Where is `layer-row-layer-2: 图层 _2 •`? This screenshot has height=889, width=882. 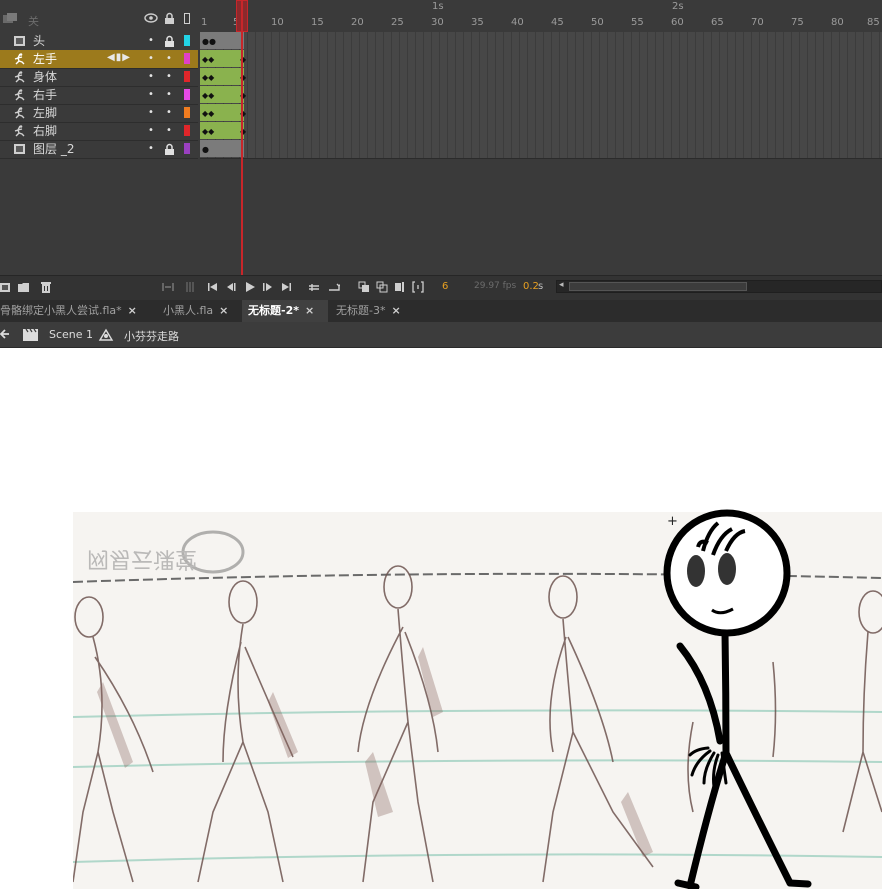
layer-row-layer-2: 图层 _2 • is located at coordinates (99, 149).